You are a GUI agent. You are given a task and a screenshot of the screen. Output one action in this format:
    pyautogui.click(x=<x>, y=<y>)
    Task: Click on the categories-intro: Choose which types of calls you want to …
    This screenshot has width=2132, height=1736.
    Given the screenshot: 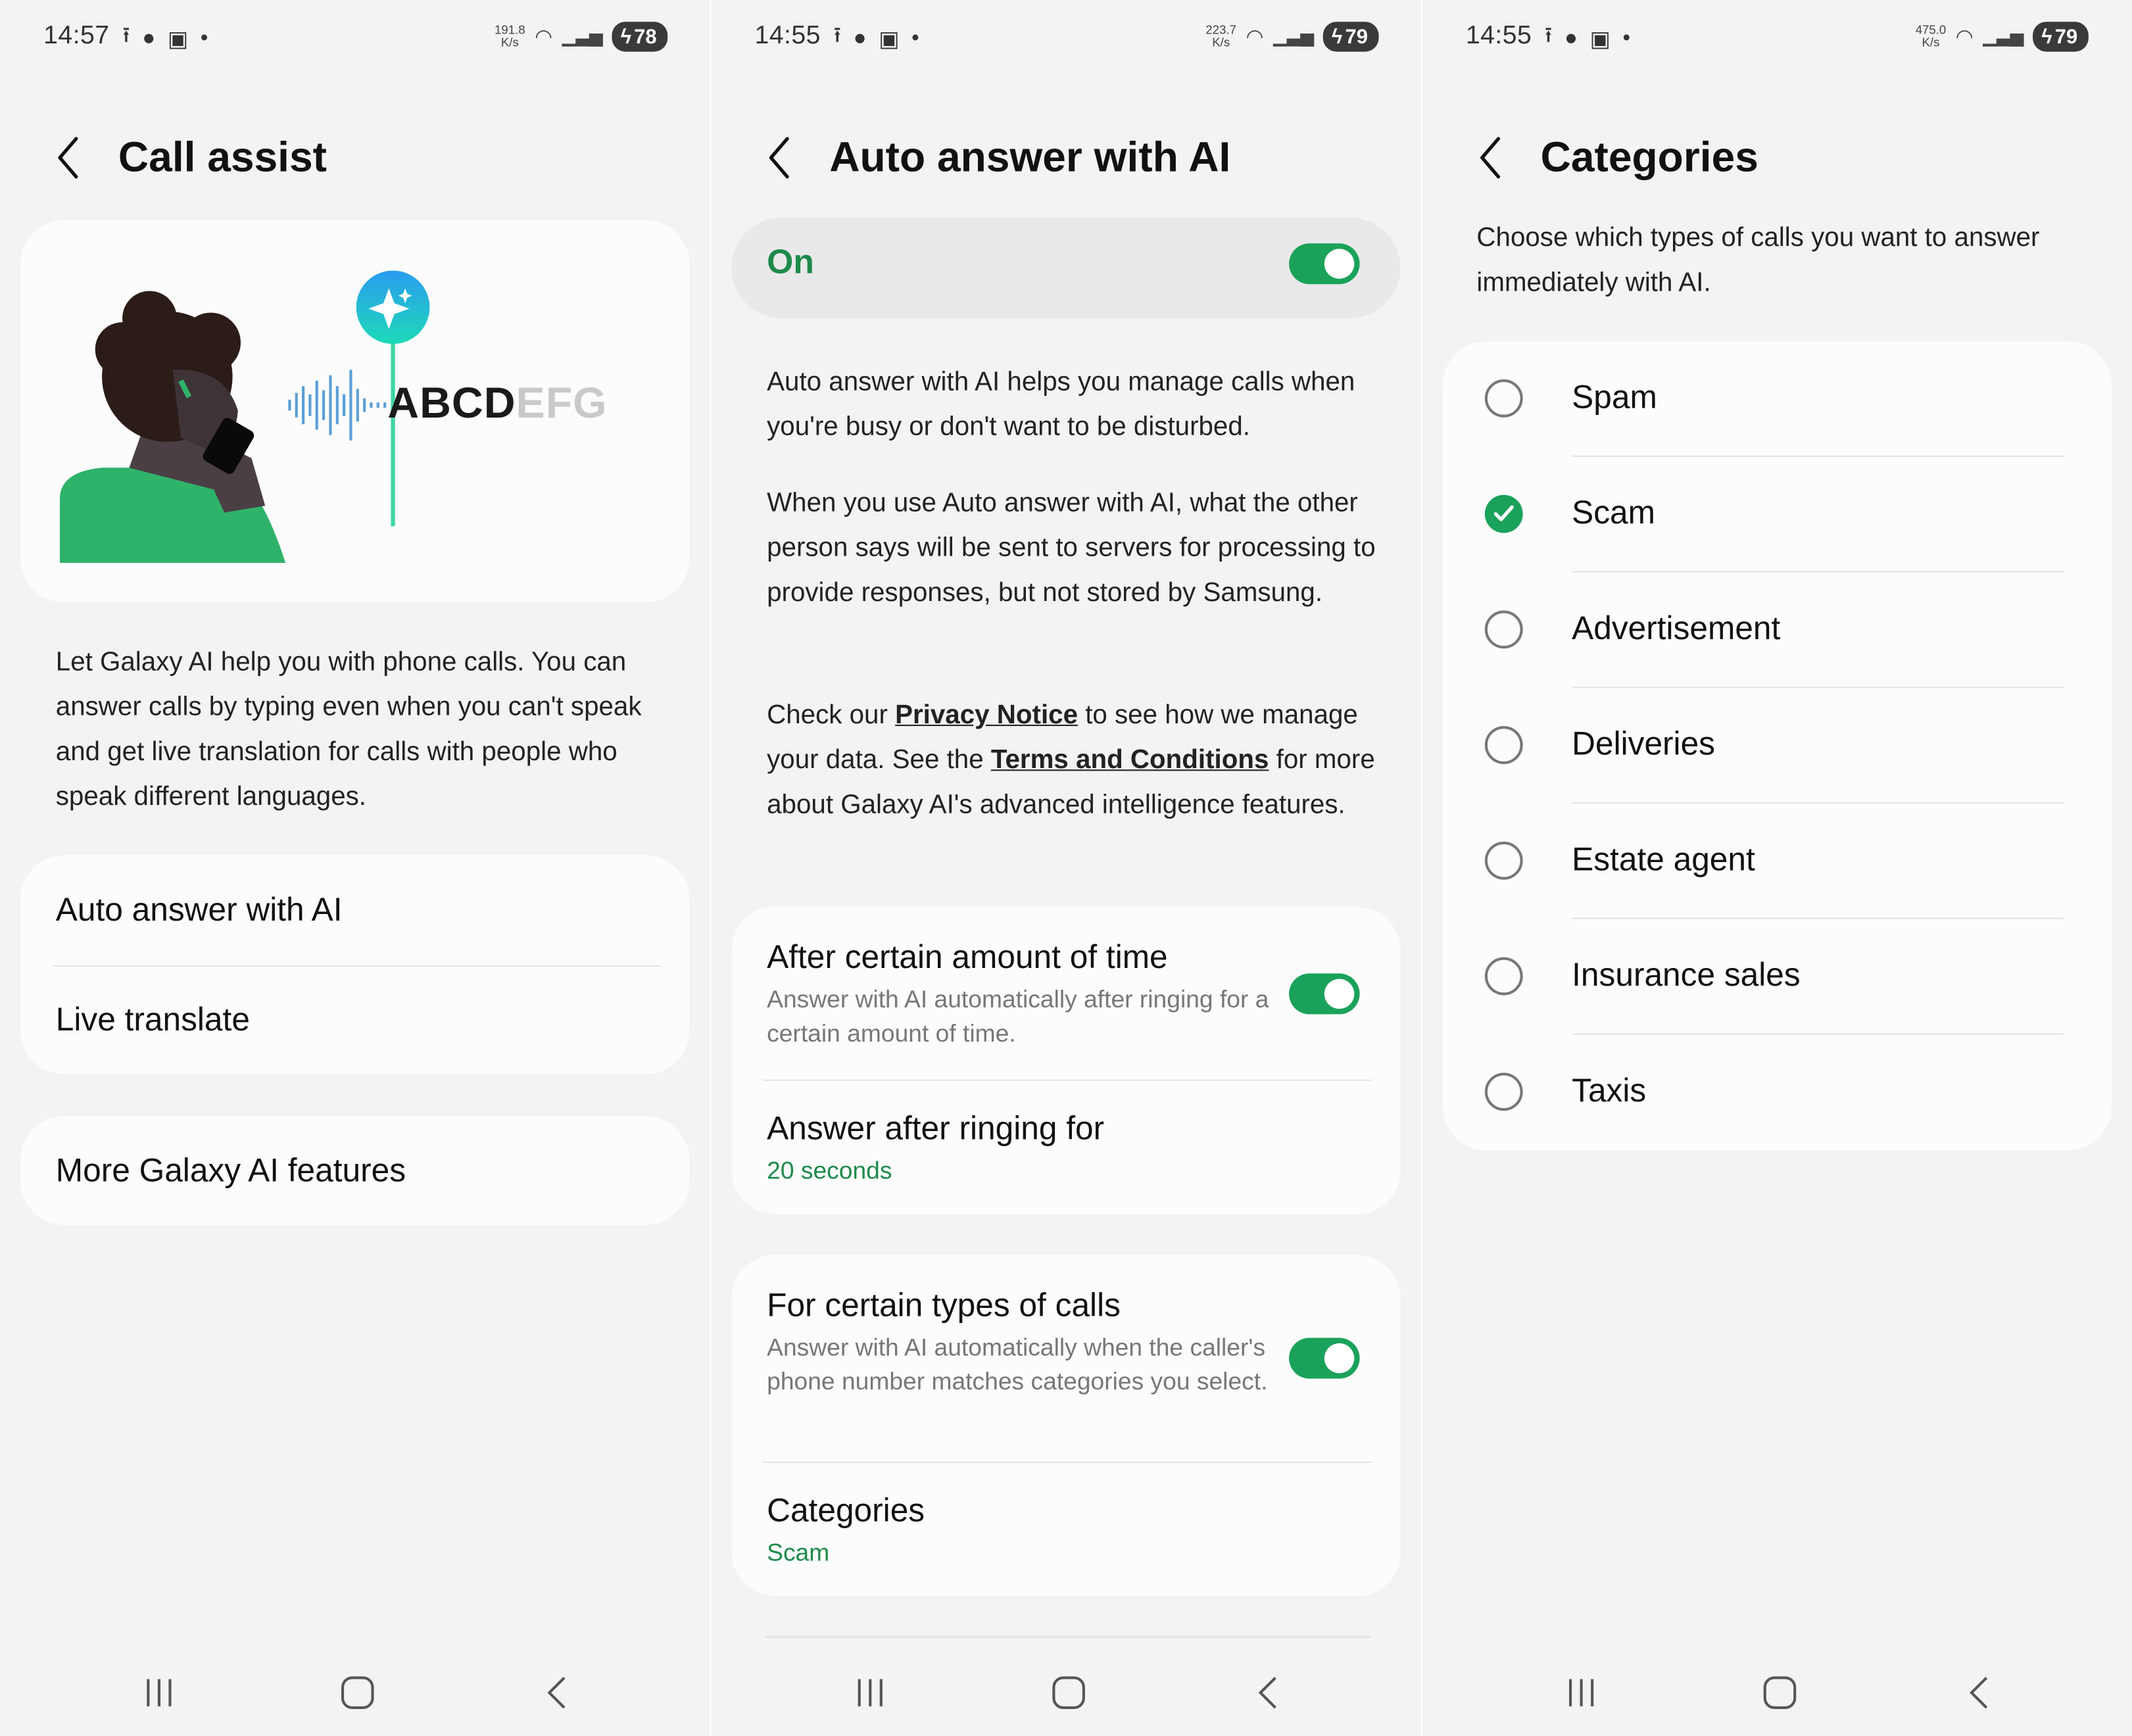 What is the action you would take?
    pyautogui.click(x=1758, y=260)
    